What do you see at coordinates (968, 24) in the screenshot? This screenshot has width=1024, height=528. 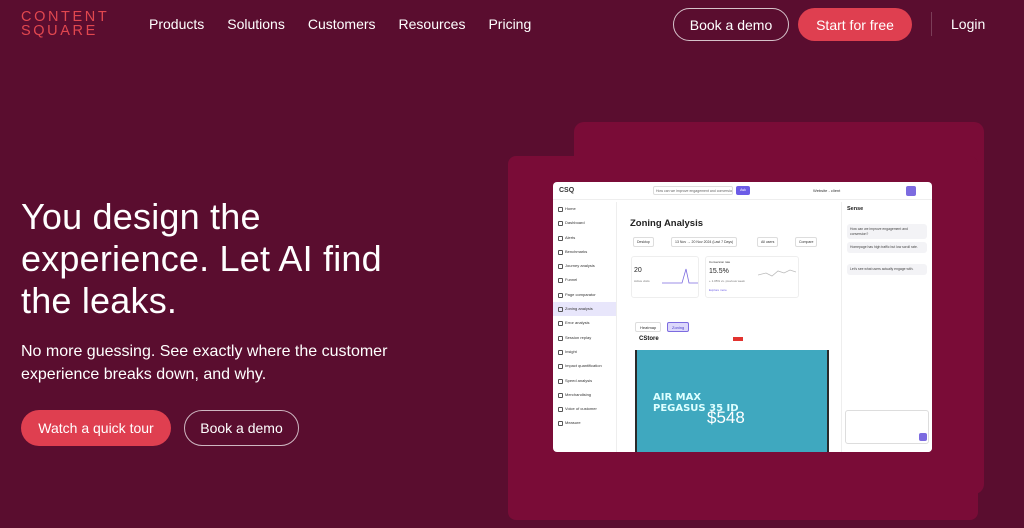 I see `login-link: Login` at bounding box center [968, 24].